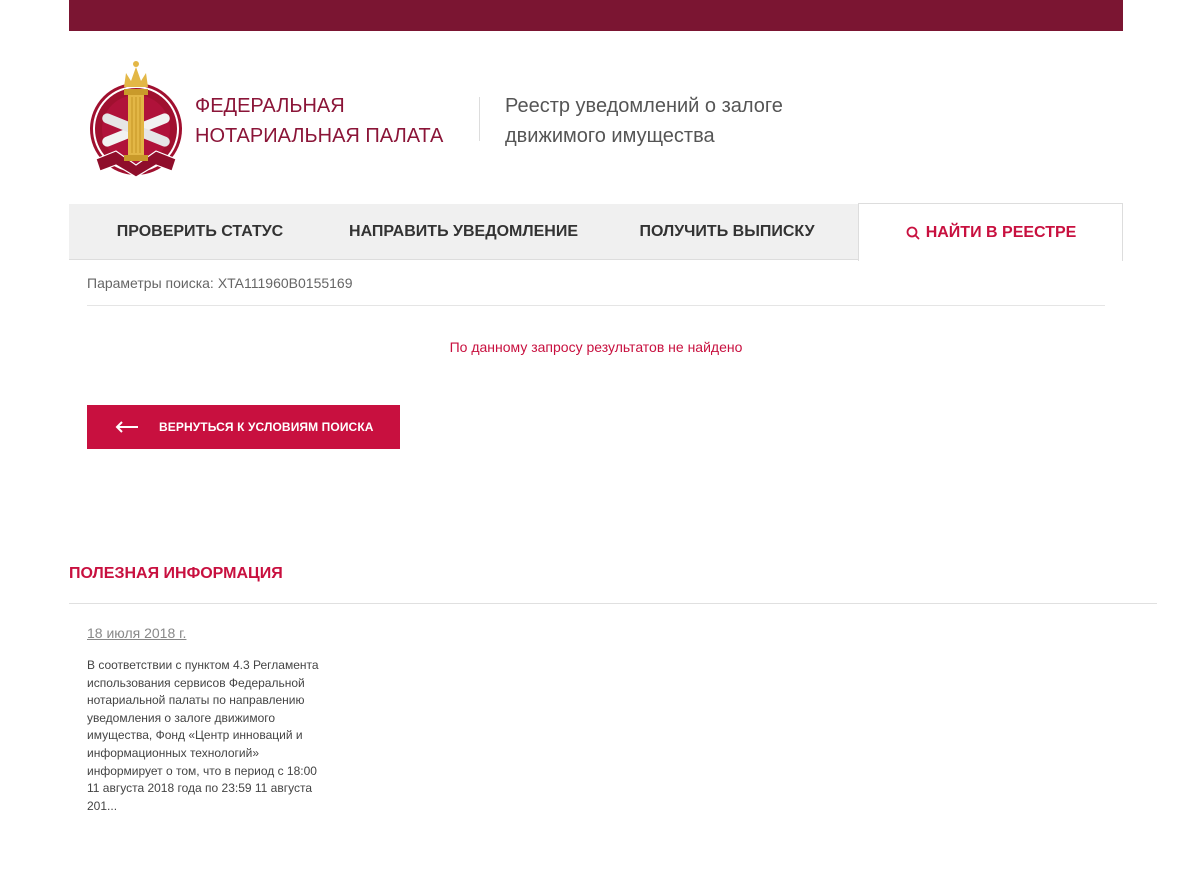 Image resolution: width=1200 pixels, height=895 pixels. I want to click on search-params-label: Параметры поиска:, so click(150, 283).